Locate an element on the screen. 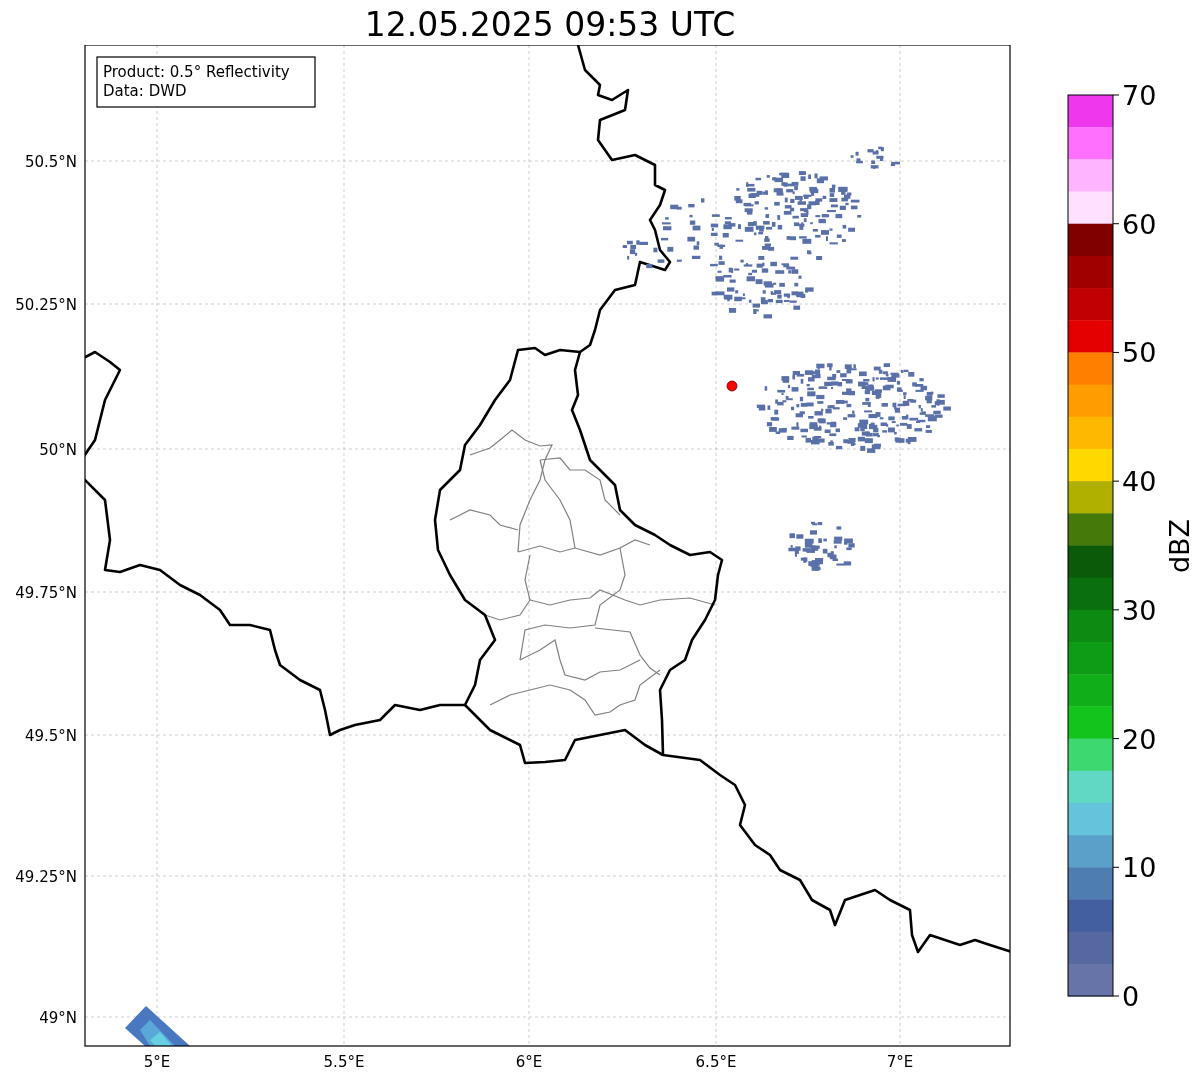 Image resolution: width=1202 pixels, height=1081 pixels. radar-echo-patch is located at coordinates (157, 1026).